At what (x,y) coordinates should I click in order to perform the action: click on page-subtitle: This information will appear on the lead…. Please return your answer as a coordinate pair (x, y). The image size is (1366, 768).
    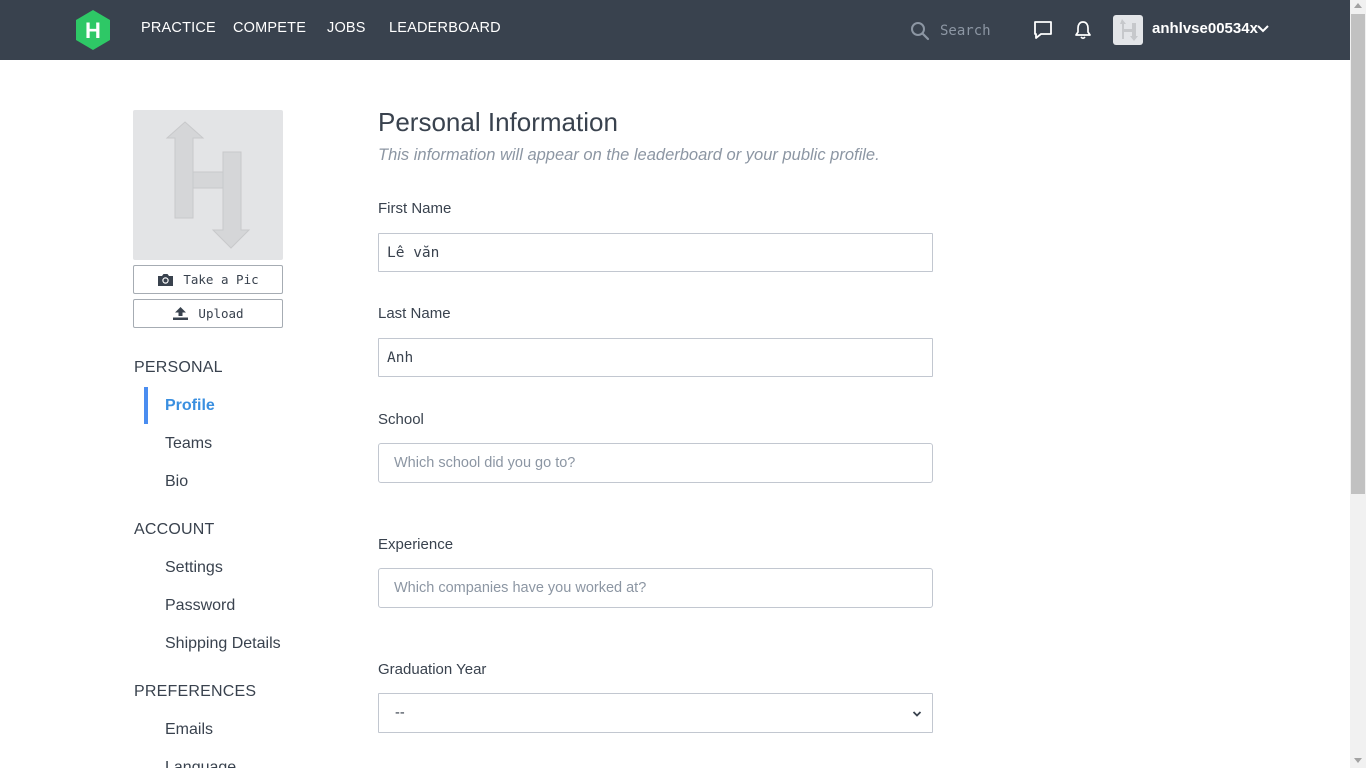
    Looking at the image, I should click on (629, 155).